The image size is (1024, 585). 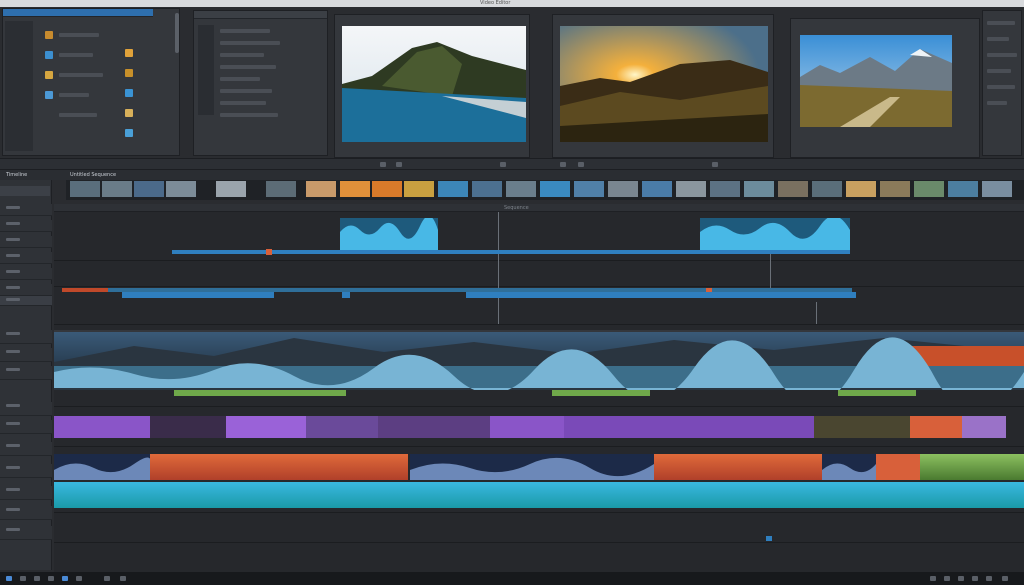 What do you see at coordinates (512, 164) in the screenshot?
I see `viewer-toolbar` at bounding box center [512, 164].